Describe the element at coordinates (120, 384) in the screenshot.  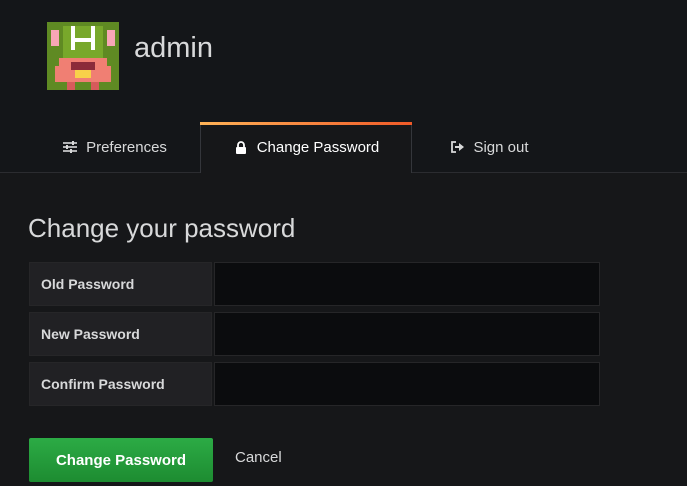
I see `confirm-password-label: Confirm Password` at that location.